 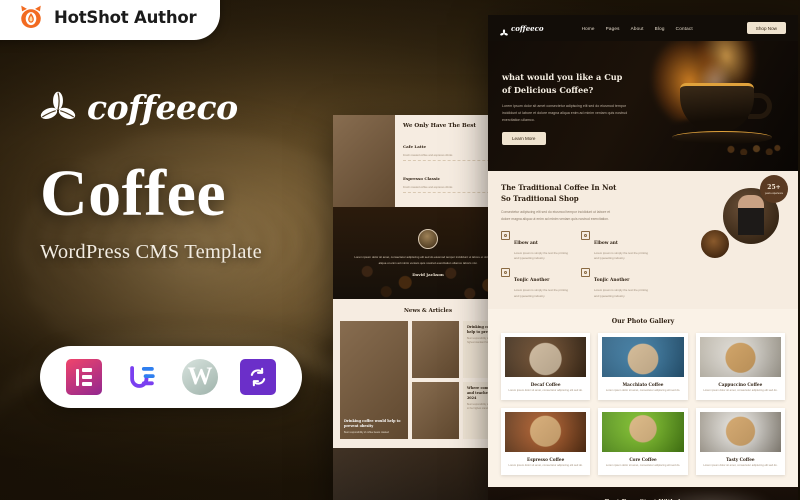 What do you see at coordinates (258, 377) in the screenshot?
I see `sync-refresh-icon` at bounding box center [258, 377].